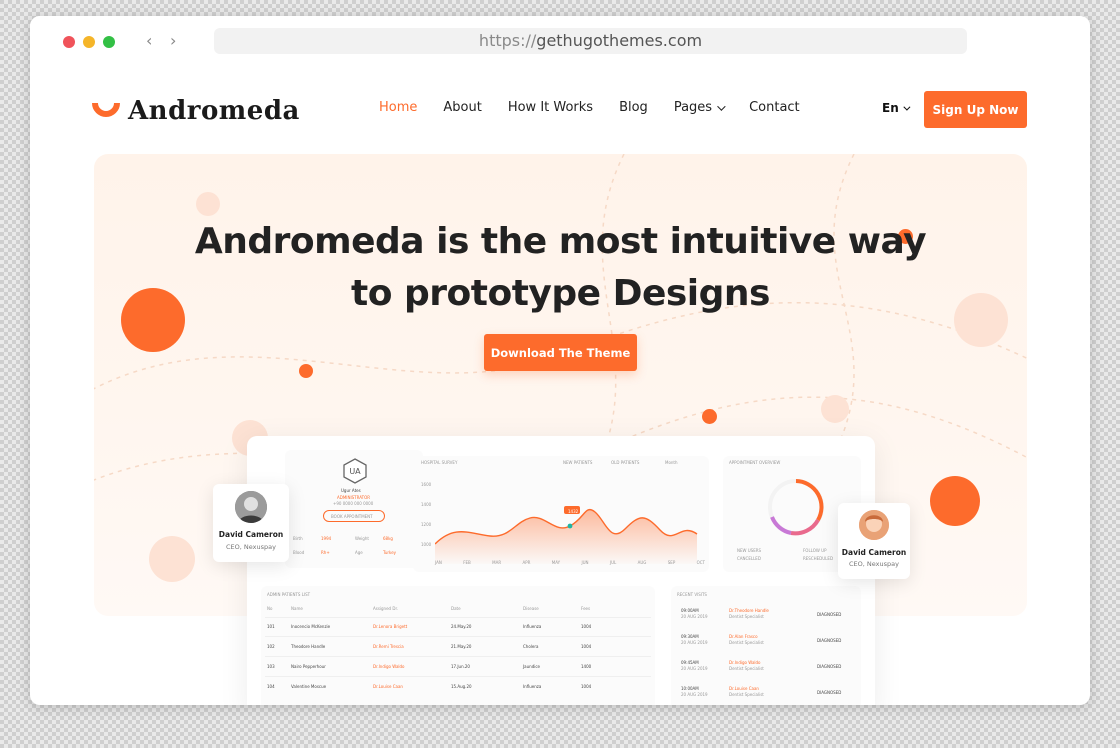  I want to click on x-tick: APR, so click(526, 562).